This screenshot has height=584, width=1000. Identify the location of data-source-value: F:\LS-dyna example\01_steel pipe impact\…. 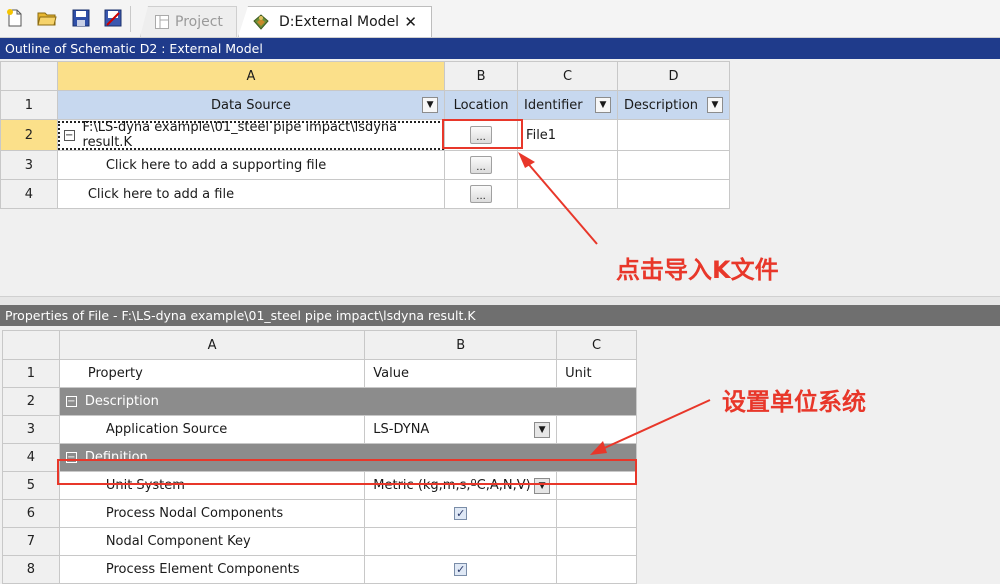
(240, 135).